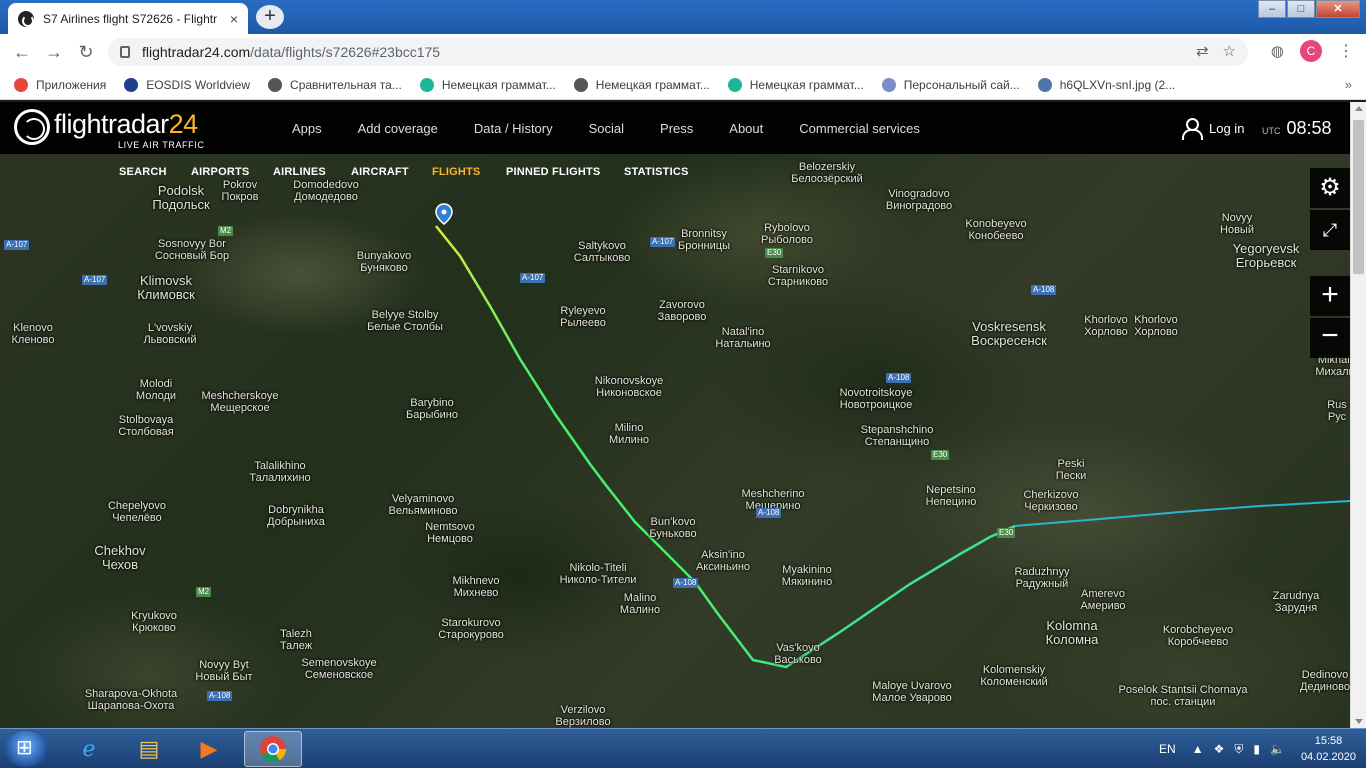 This screenshot has height=768, width=1366. Describe the element at coordinates (553, 172) in the screenshot. I see `subnav-item: PINNED FLIGHTS` at that location.